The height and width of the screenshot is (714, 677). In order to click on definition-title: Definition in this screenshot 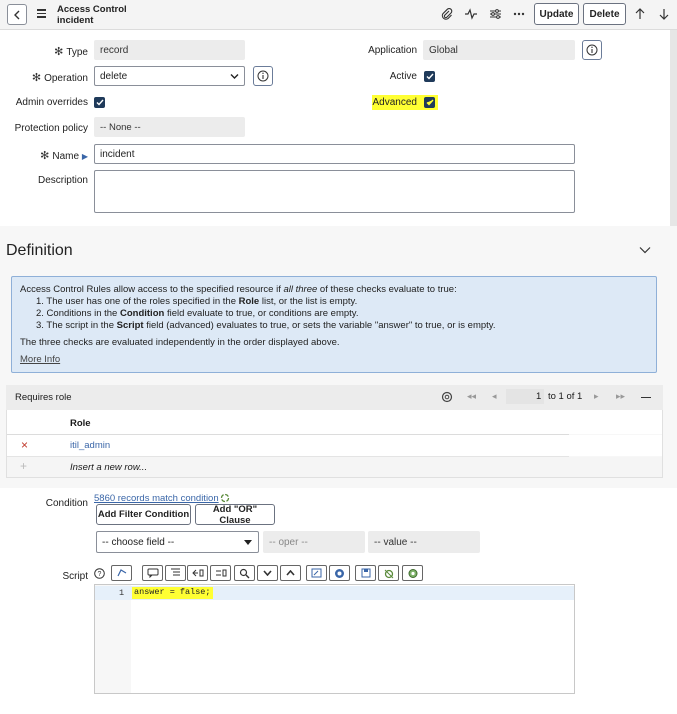, I will do `click(39, 250)`.